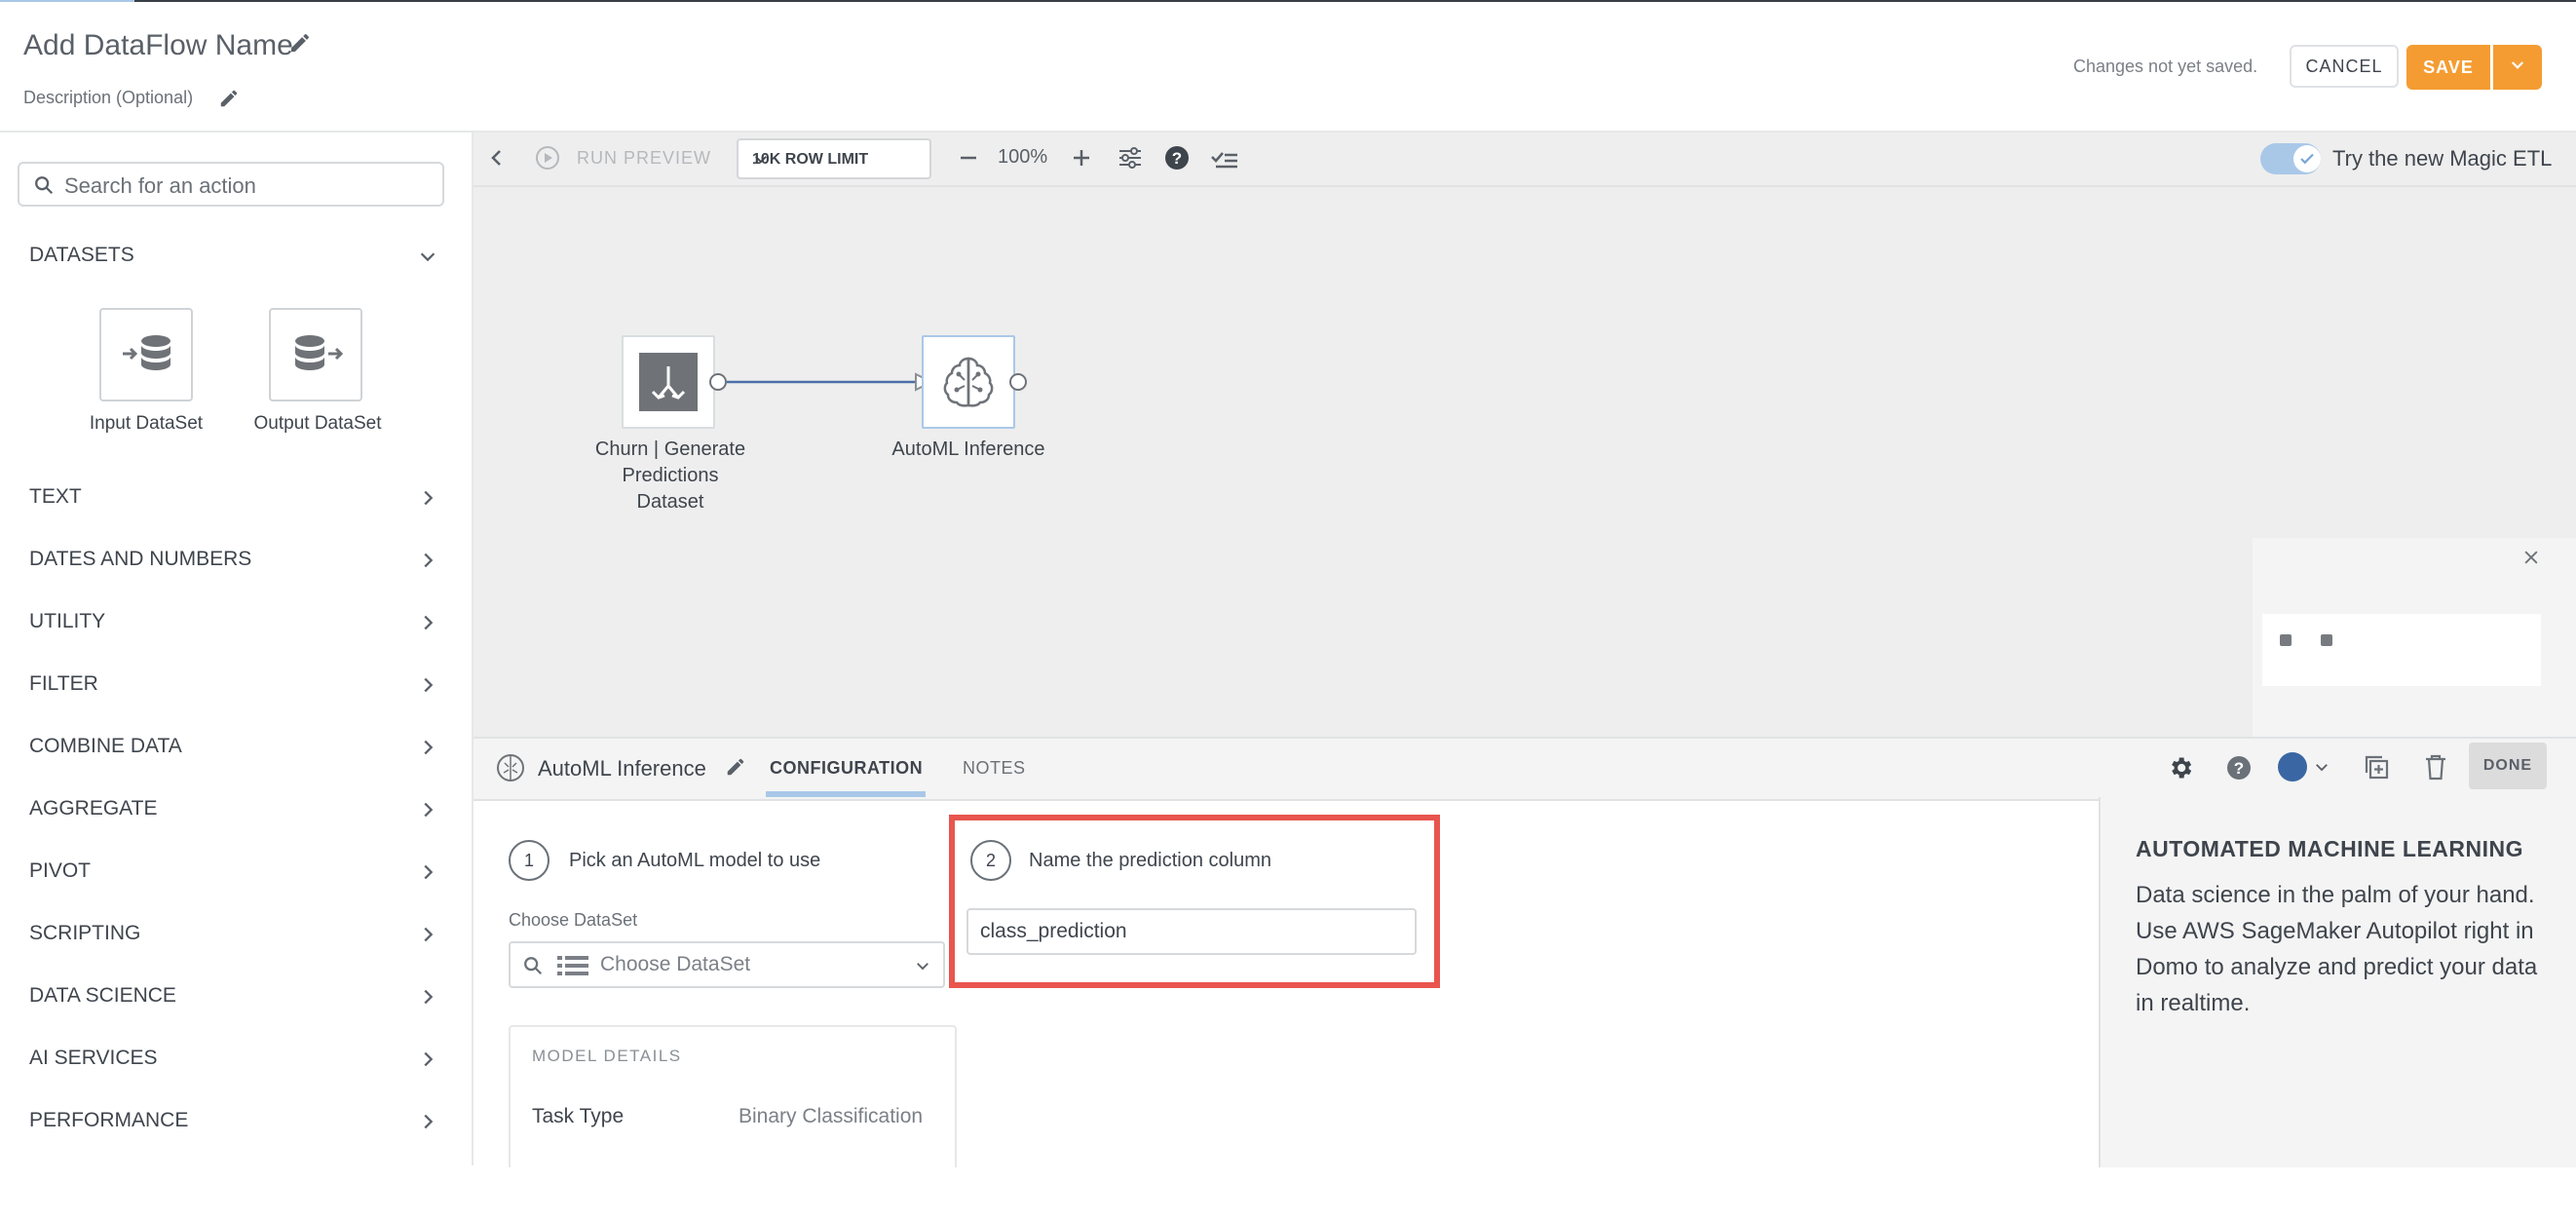 This screenshot has height=1220, width=2576. Describe the element at coordinates (1150, 860) in the screenshot. I see `step2-label: Name the prediction column` at that location.